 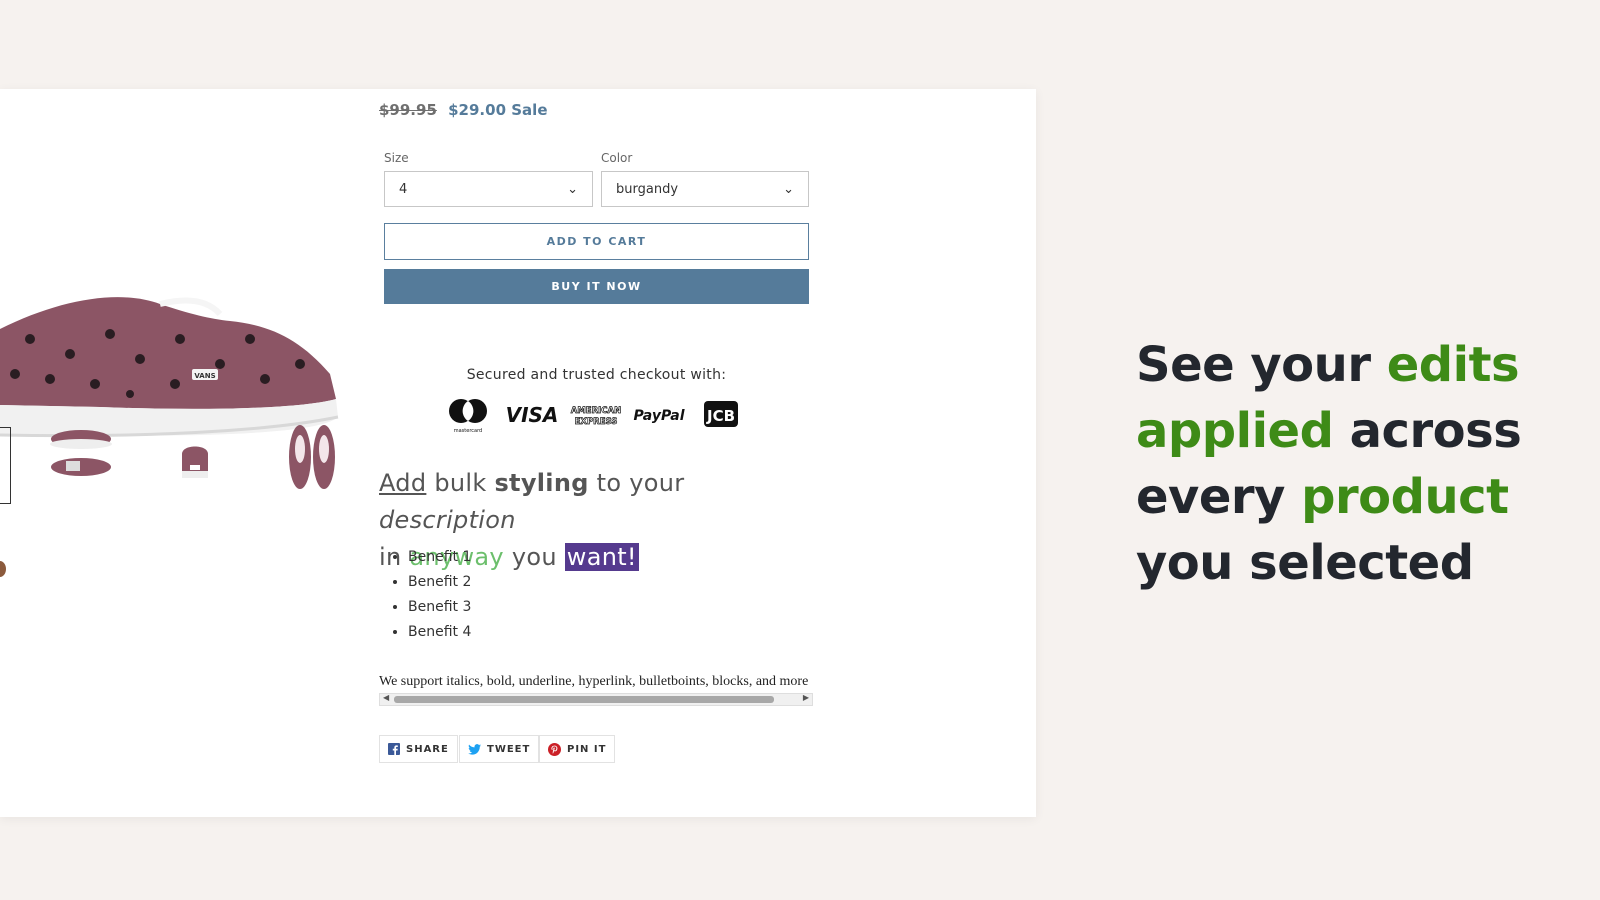 What do you see at coordinates (5, 465) in the screenshot?
I see `thumbnail-selected-frame` at bounding box center [5, 465].